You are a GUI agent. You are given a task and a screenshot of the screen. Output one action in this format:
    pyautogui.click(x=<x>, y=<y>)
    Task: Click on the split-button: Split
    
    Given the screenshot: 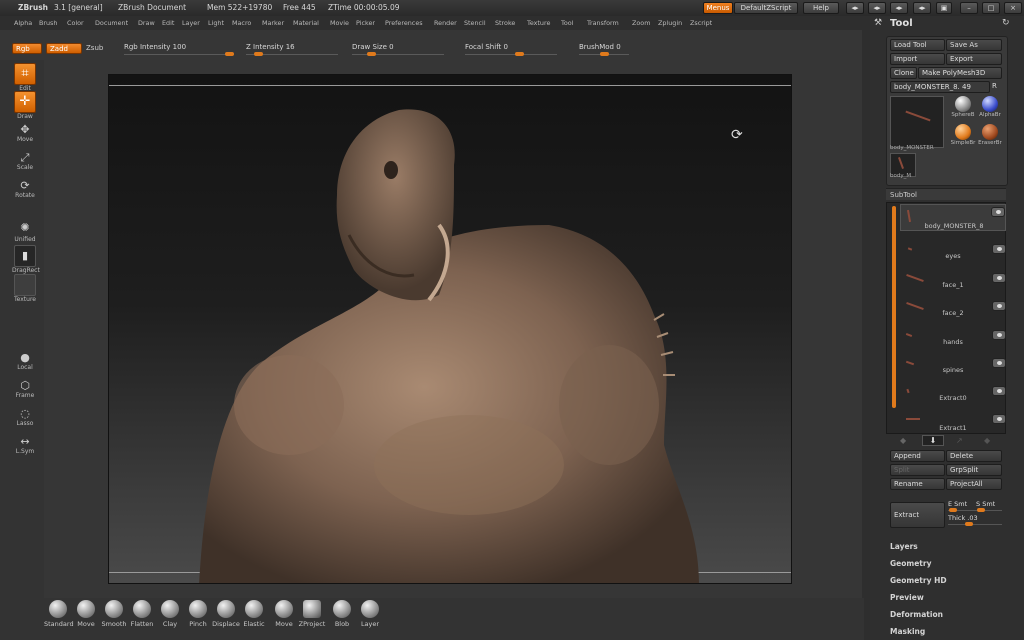 What is the action you would take?
    pyautogui.click(x=917, y=470)
    